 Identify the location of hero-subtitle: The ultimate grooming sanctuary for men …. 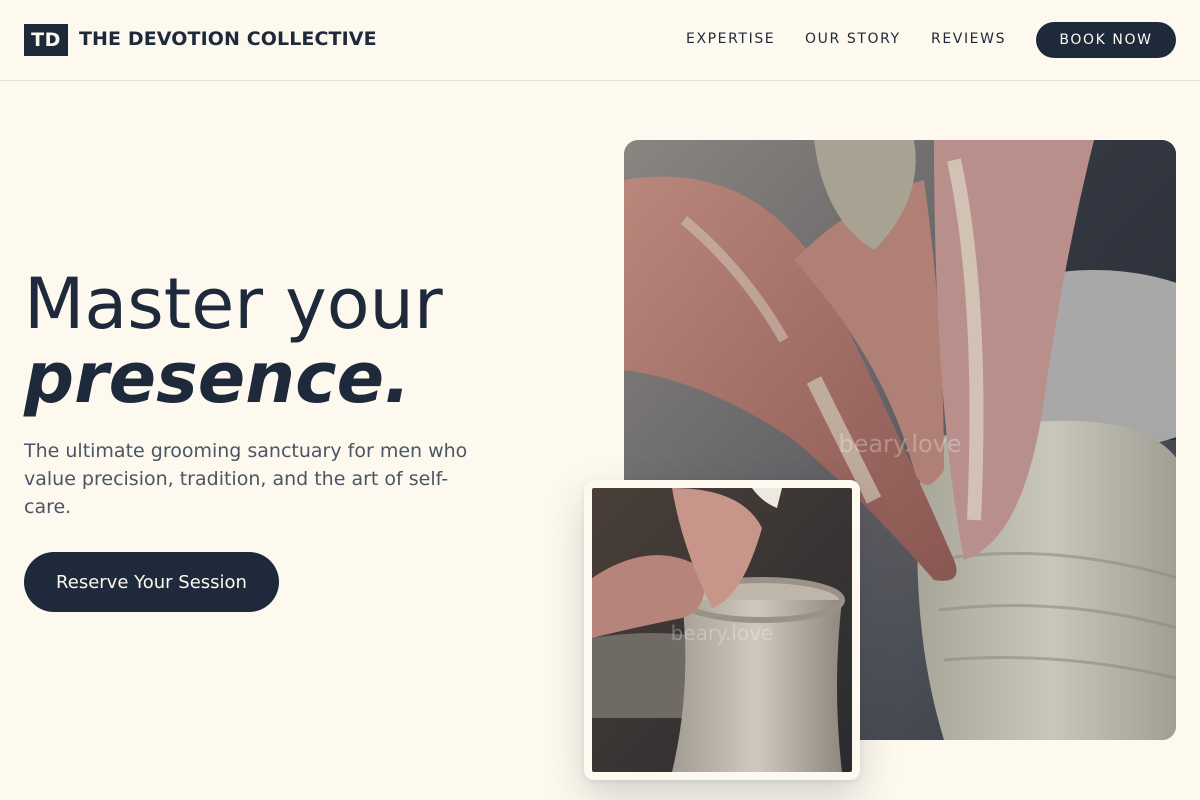
(246, 479).